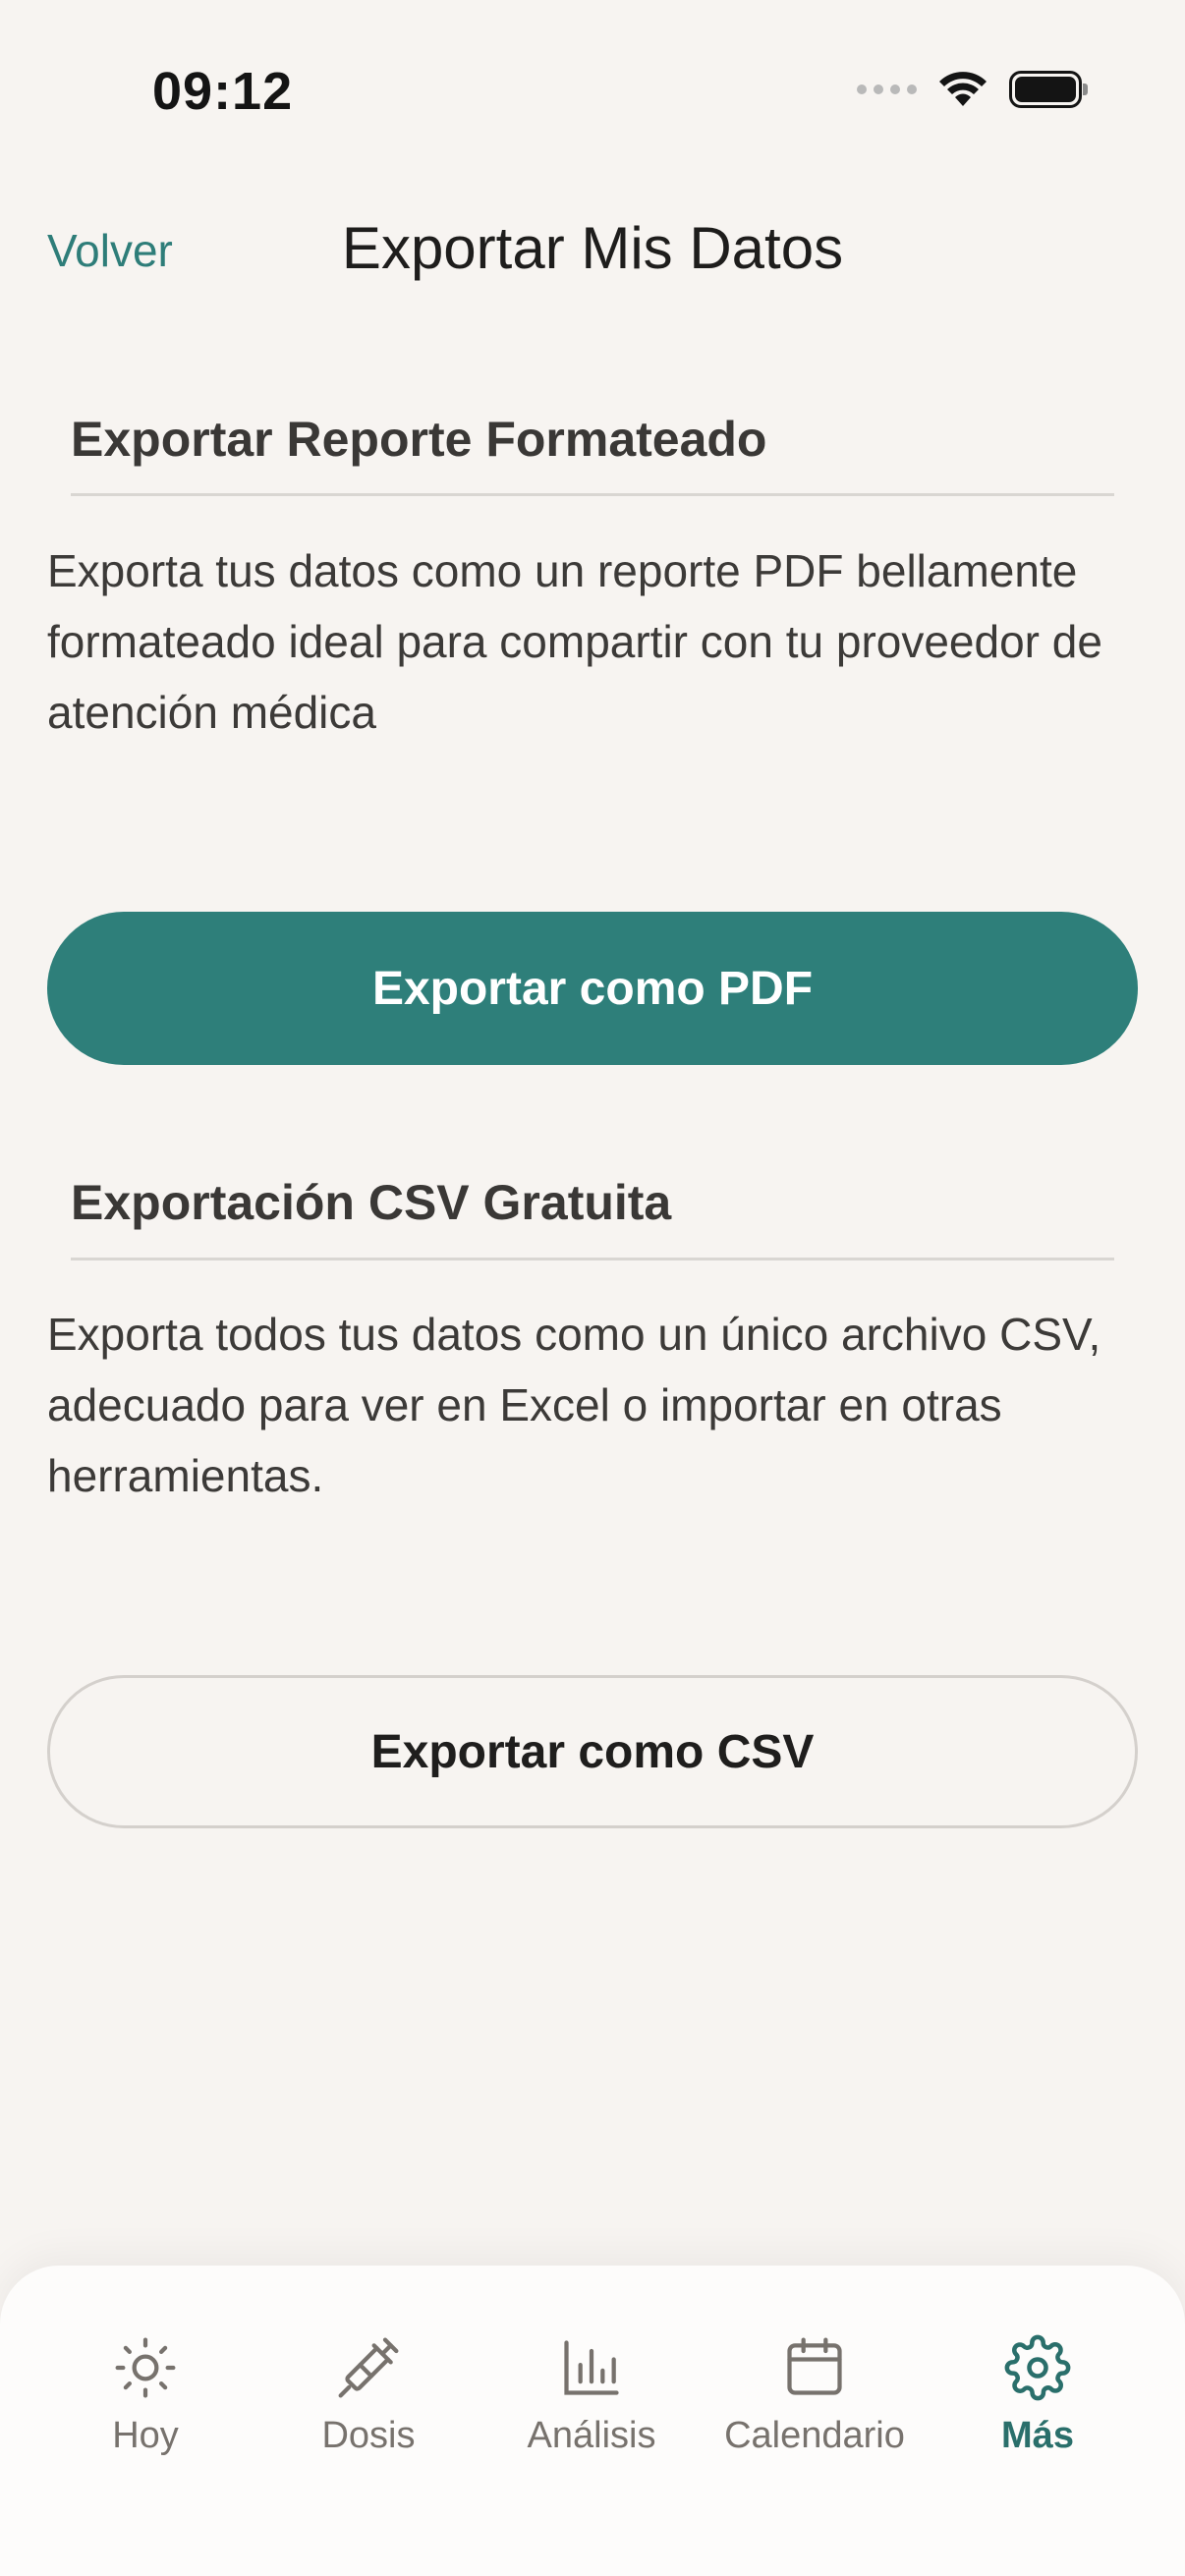 The width and height of the screenshot is (1185, 2576). Describe the element at coordinates (815, 2435) in the screenshot. I see `tab-label: Calendario` at that location.